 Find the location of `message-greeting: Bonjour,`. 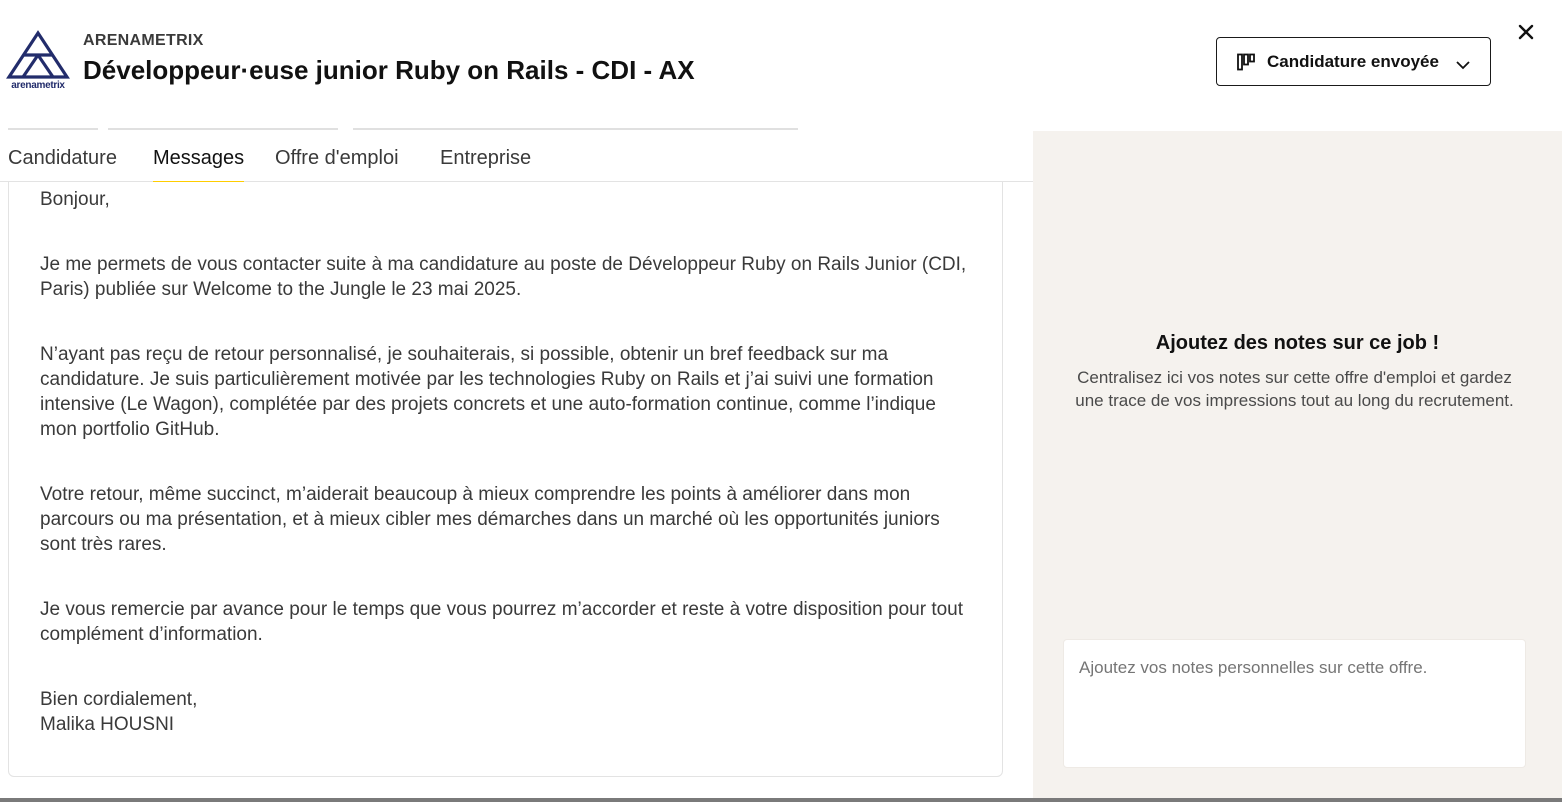

message-greeting: Bonjour, is located at coordinates (75, 199).